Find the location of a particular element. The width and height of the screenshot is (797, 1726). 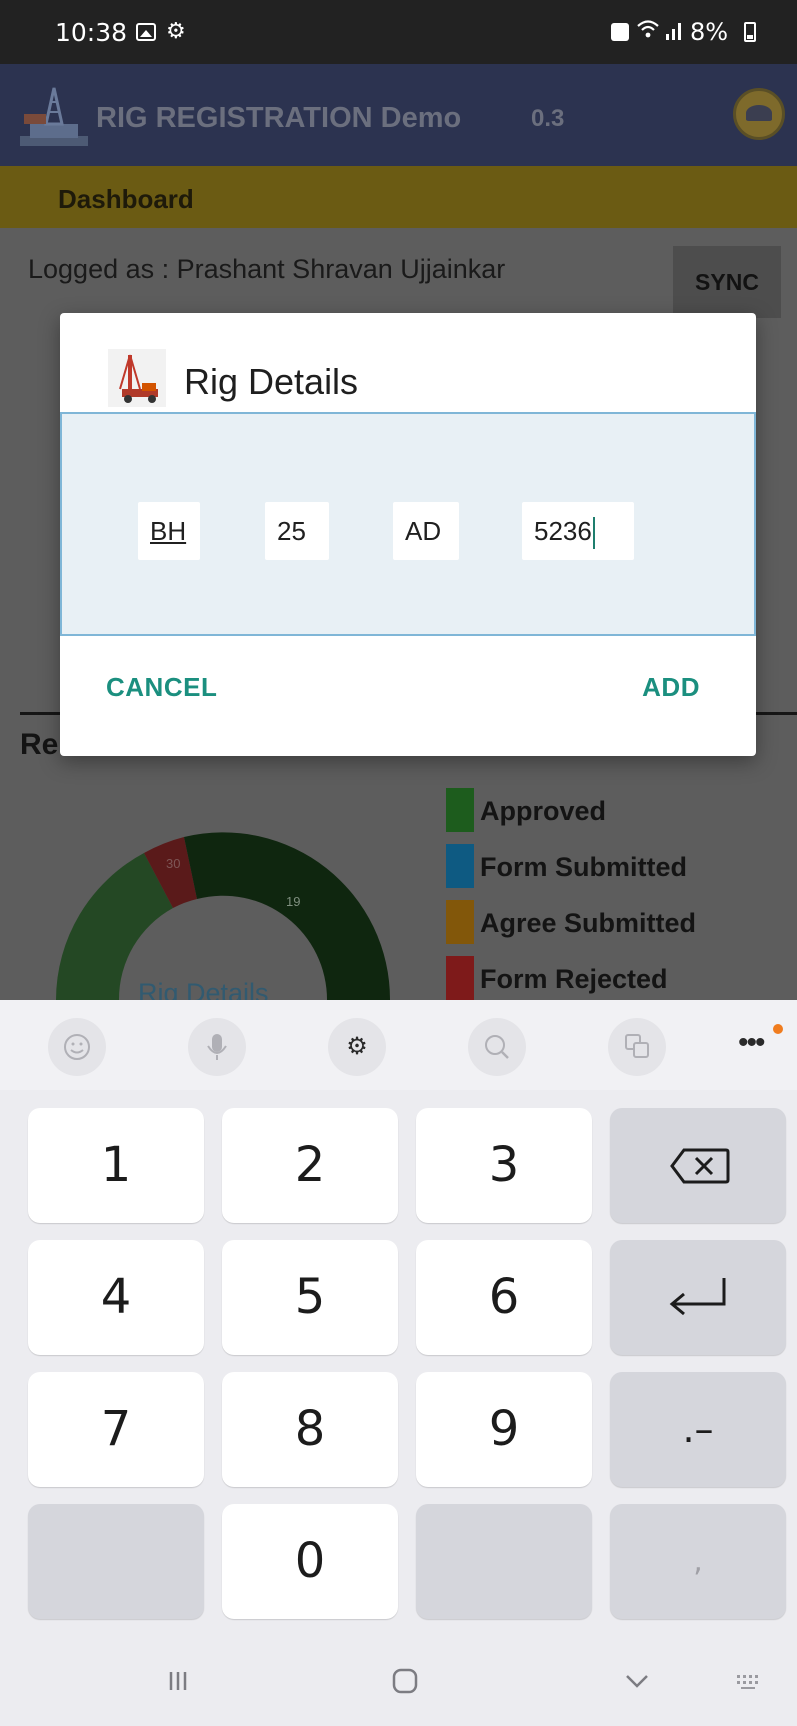

cancel-button: CANCEL is located at coordinates (161, 687).